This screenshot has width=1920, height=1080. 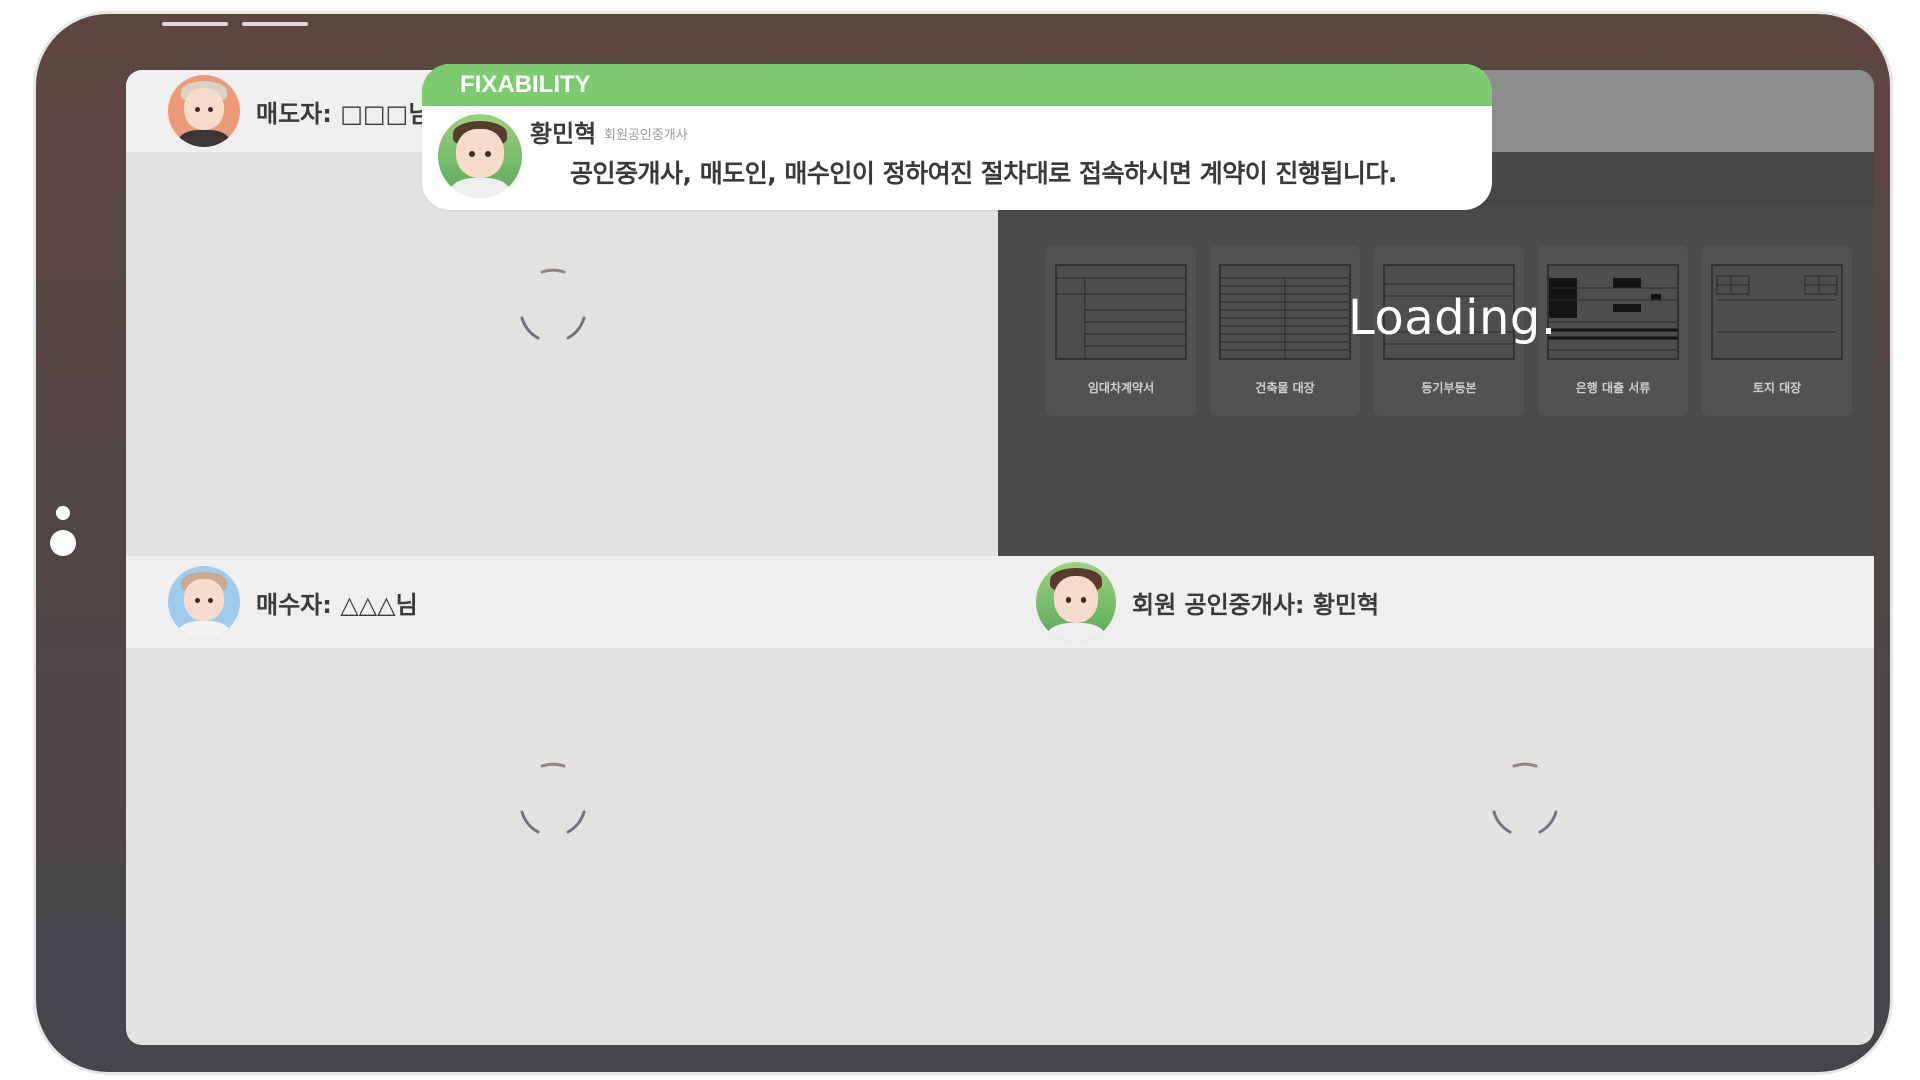 What do you see at coordinates (1256, 604) in the screenshot?
I see `agent-name: 회원 공인중개사: 황민혁` at bounding box center [1256, 604].